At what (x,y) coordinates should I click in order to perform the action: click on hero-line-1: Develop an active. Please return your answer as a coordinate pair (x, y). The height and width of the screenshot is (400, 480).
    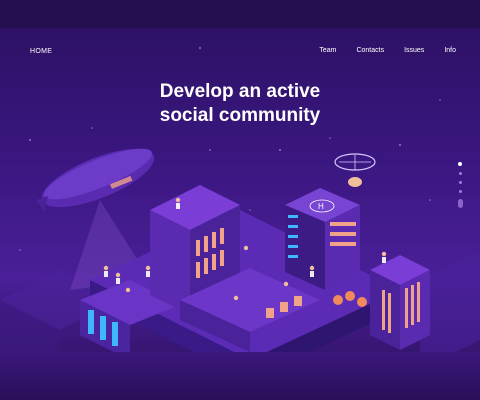
    Looking at the image, I should click on (240, 91).